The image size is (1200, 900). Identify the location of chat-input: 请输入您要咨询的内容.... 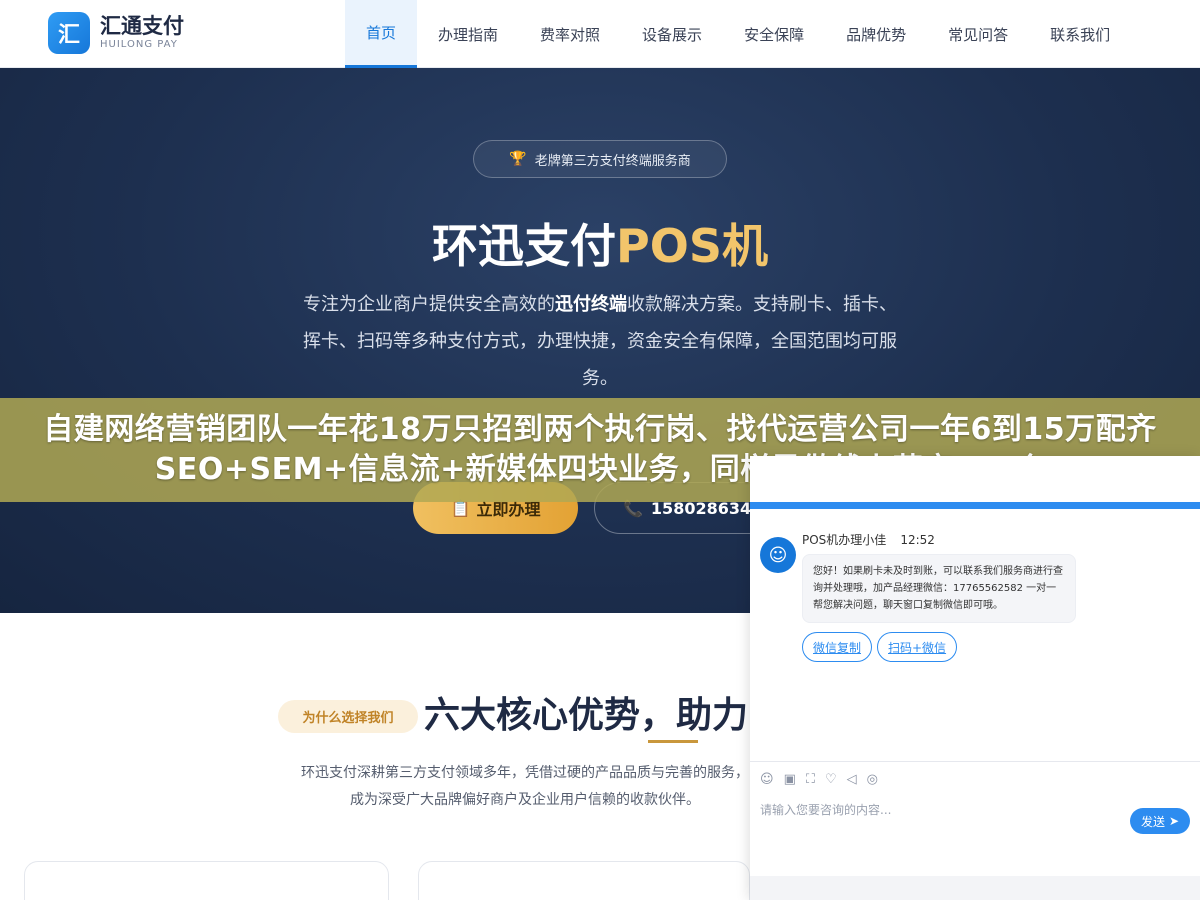
(910, 809).